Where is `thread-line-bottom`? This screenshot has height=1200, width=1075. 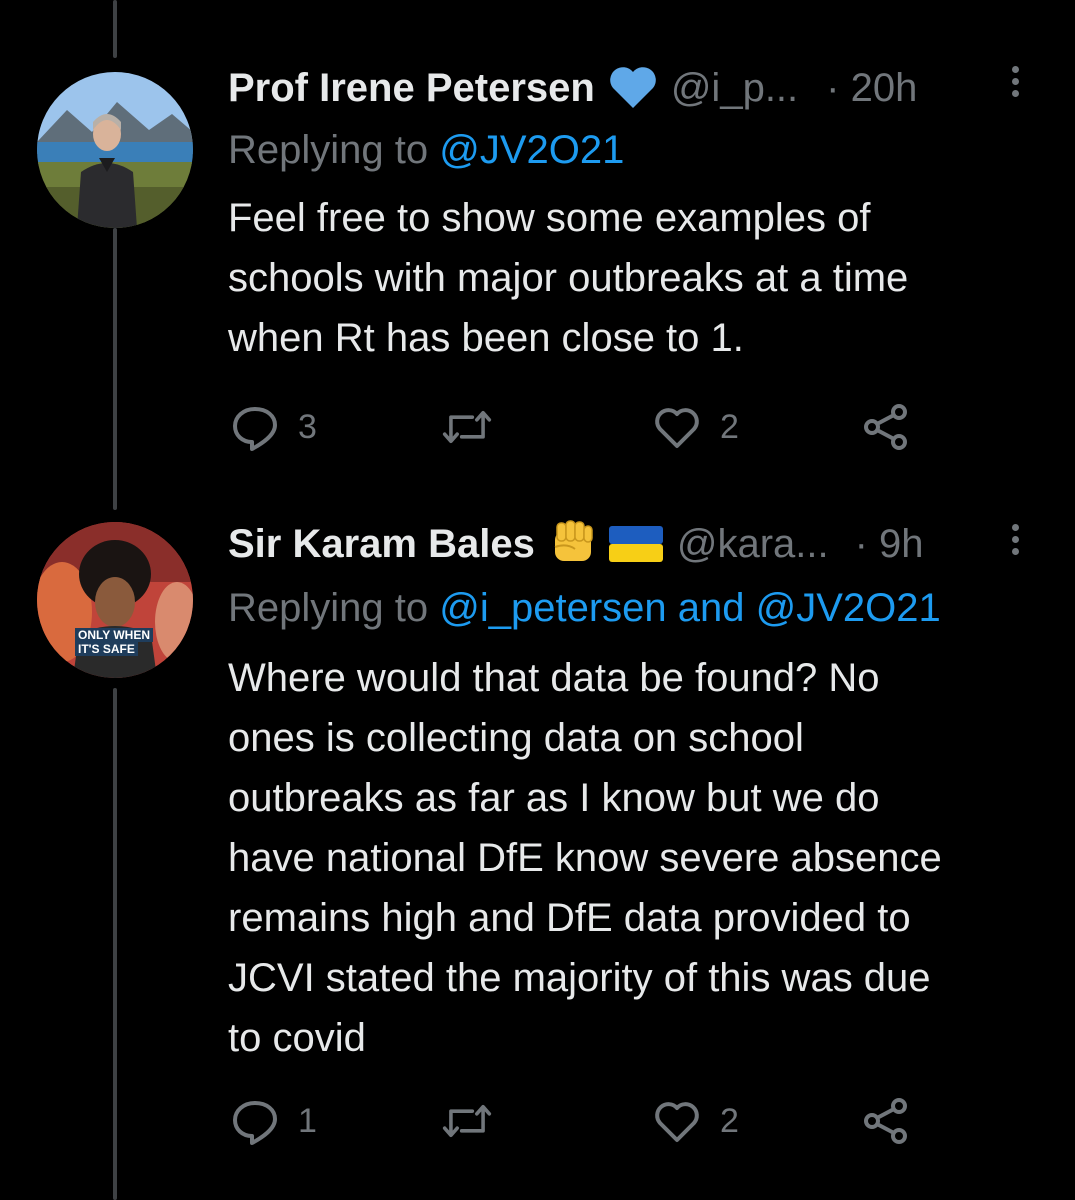 thread-line-bottom is located at coordinates (115, 944).